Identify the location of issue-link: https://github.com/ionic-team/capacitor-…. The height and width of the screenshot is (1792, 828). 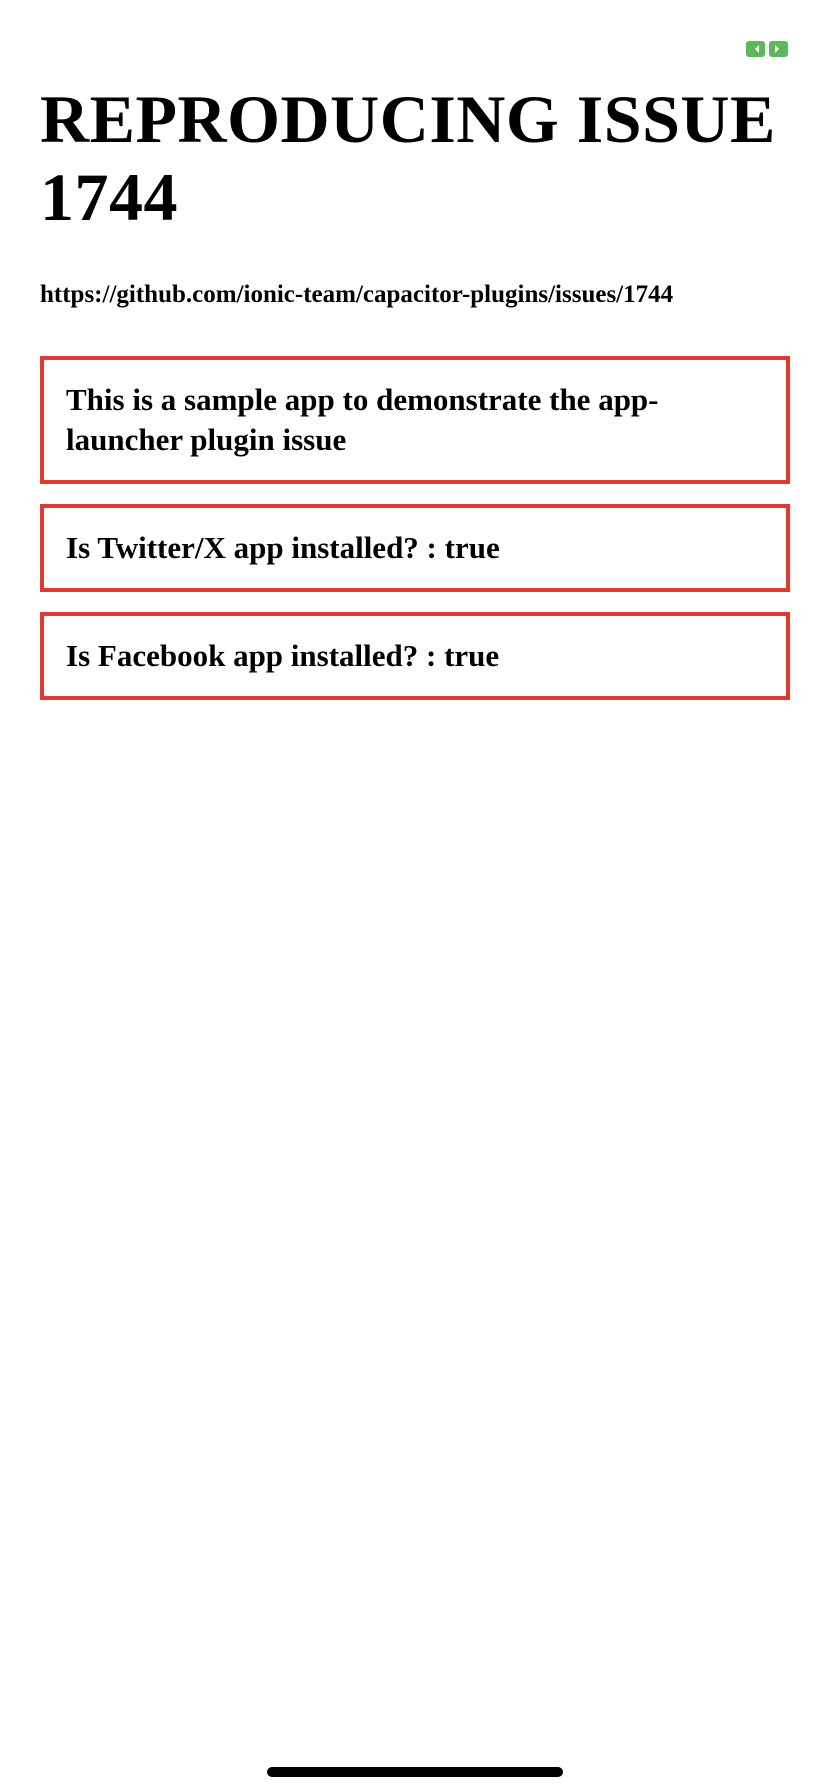
(420, 295).